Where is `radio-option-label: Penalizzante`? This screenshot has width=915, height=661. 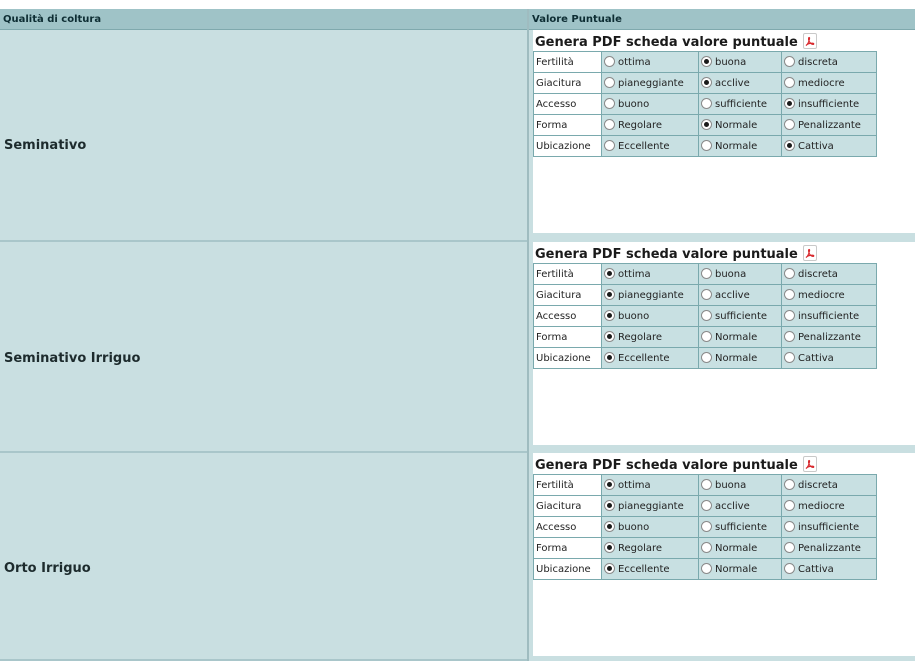 radio-option-label: Penalizzante is located at coordinates (829, 548).